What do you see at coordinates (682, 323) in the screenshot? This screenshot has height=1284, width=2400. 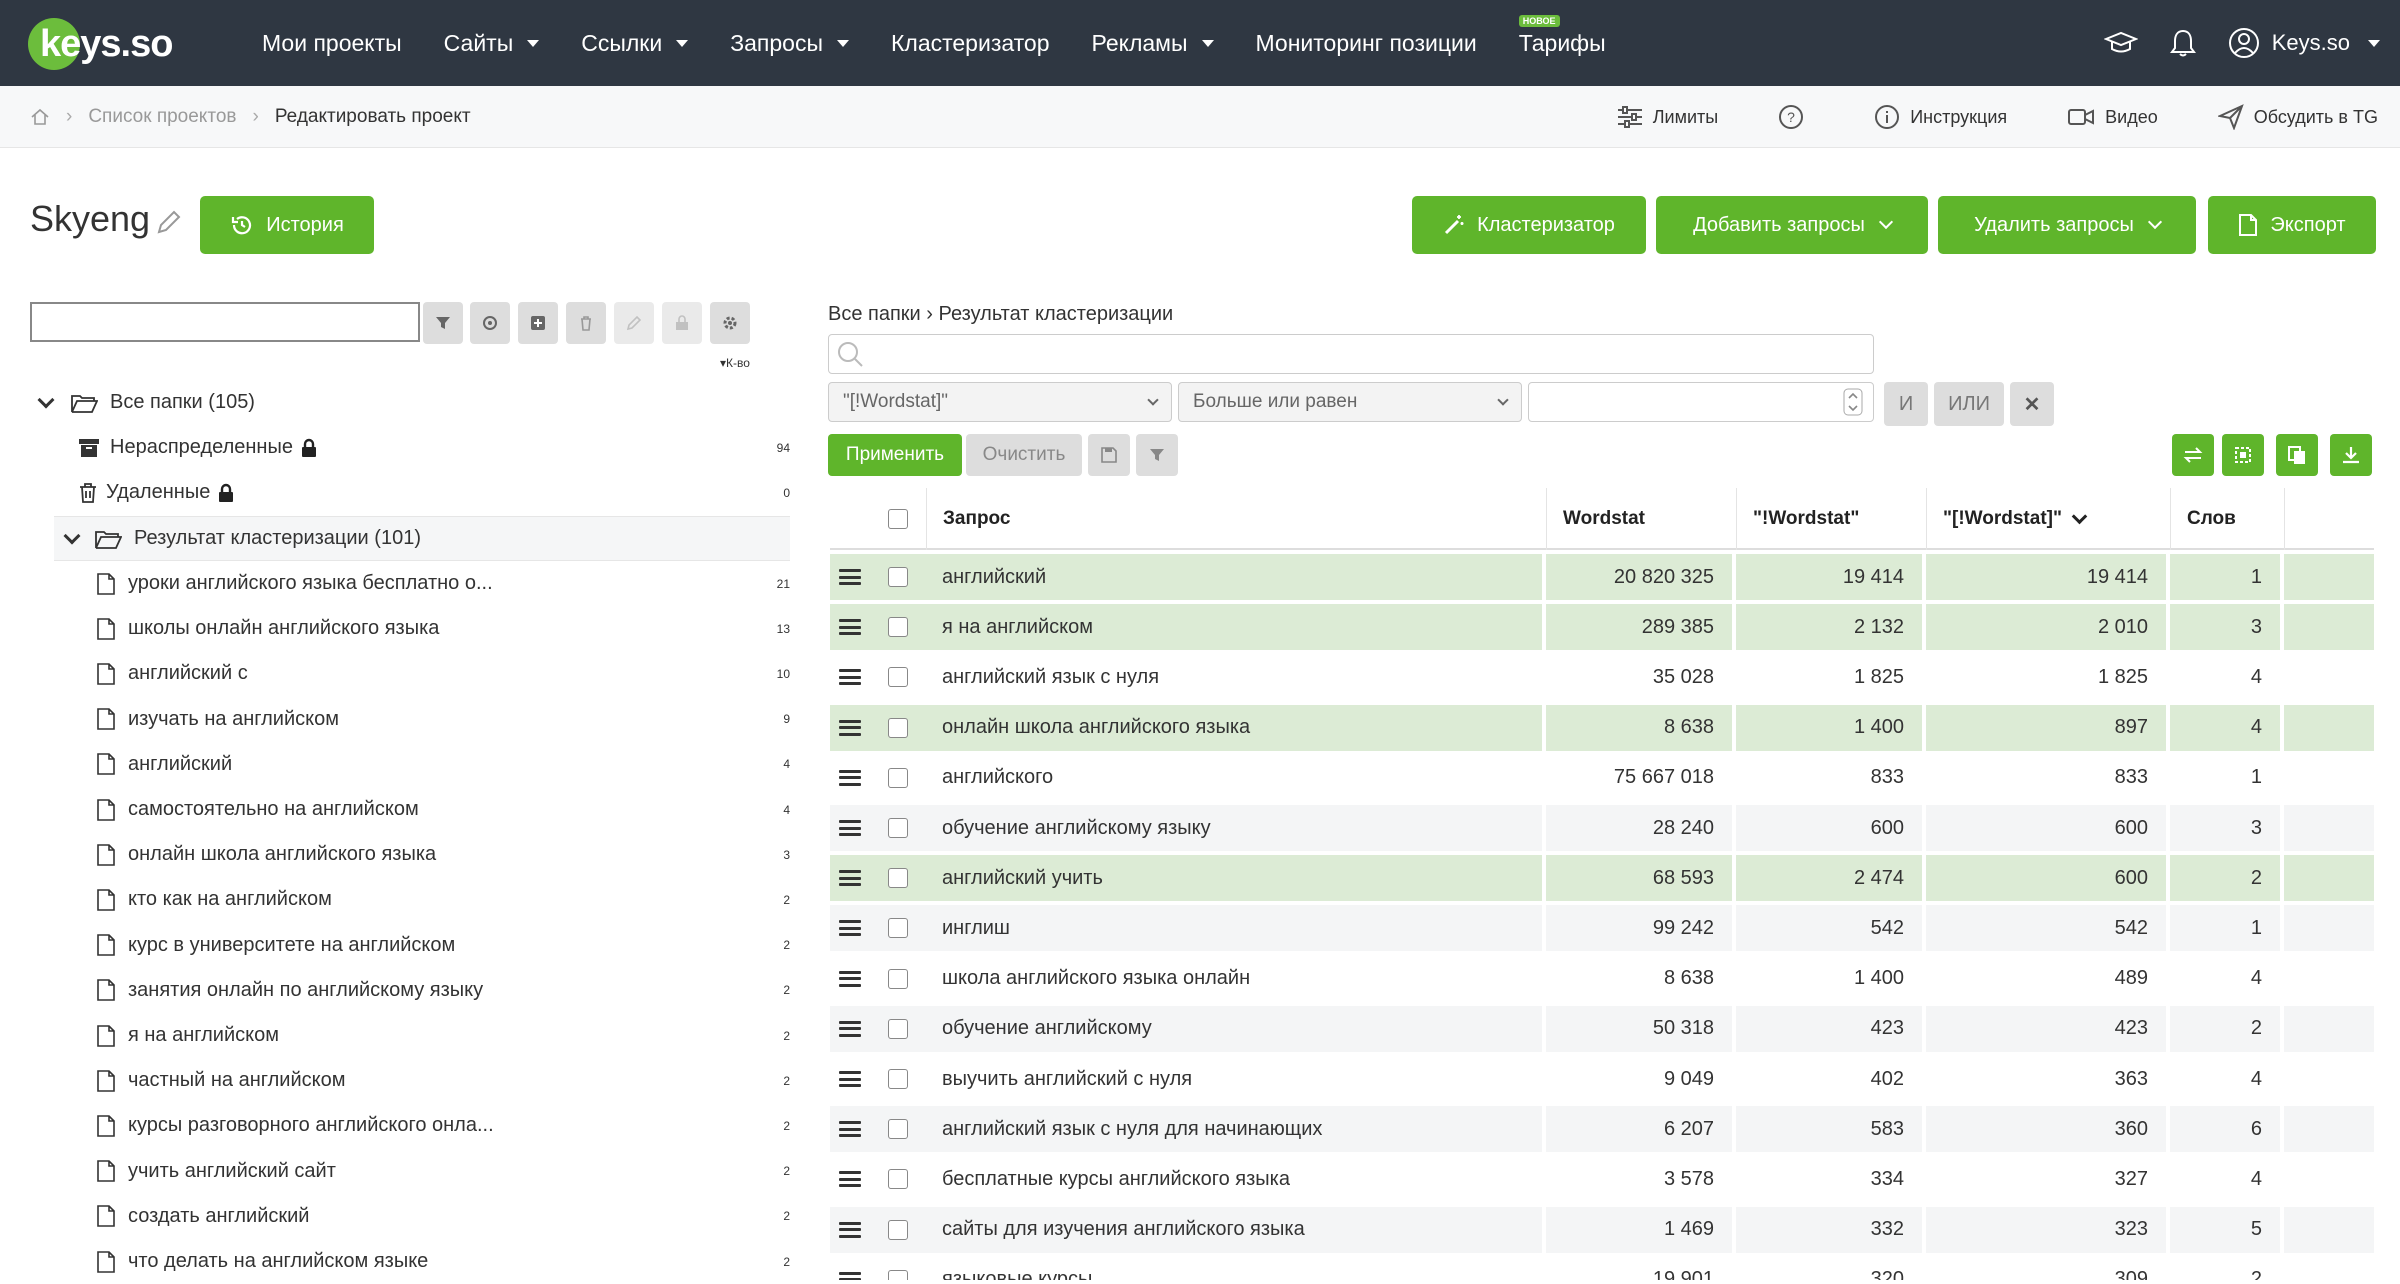 I see `lock-folder-button` at bounding box center [682, 323].